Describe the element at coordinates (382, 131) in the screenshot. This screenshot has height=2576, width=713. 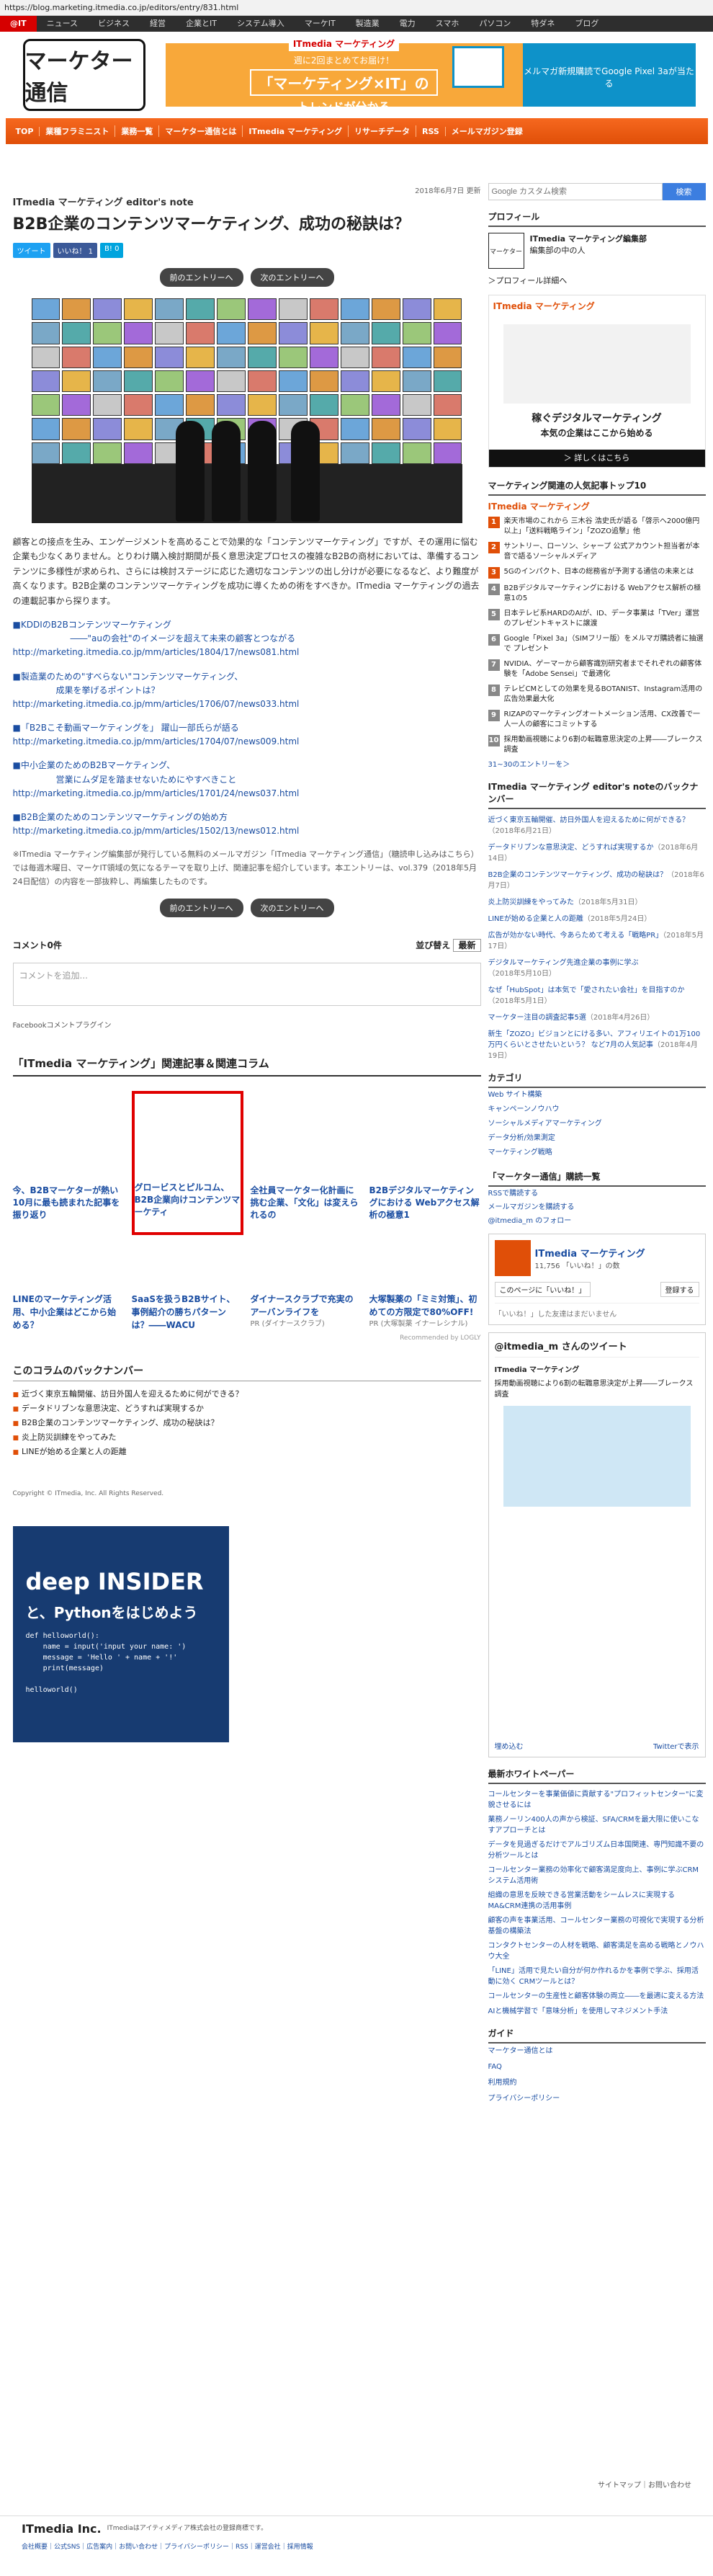
I see `main-nav-item: リサーチデータ` at that location.